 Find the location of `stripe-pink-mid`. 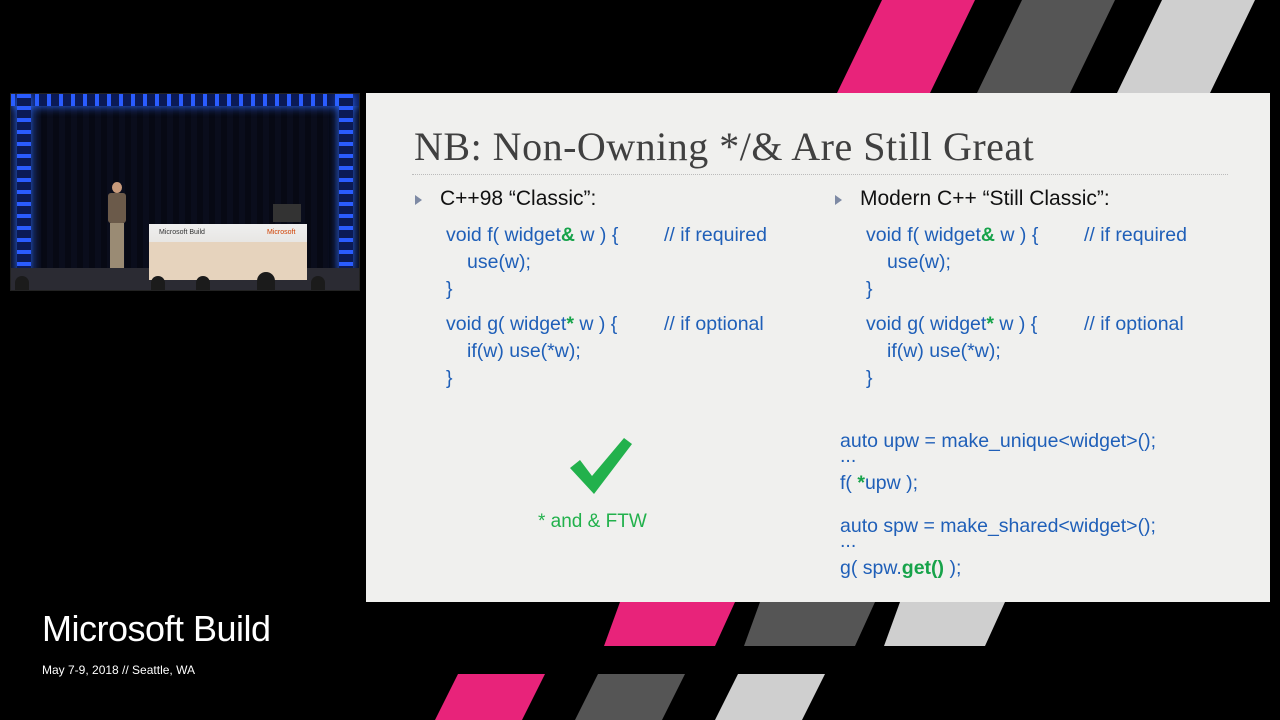

stripe-pink-mid is located at coordinates (669, 624).